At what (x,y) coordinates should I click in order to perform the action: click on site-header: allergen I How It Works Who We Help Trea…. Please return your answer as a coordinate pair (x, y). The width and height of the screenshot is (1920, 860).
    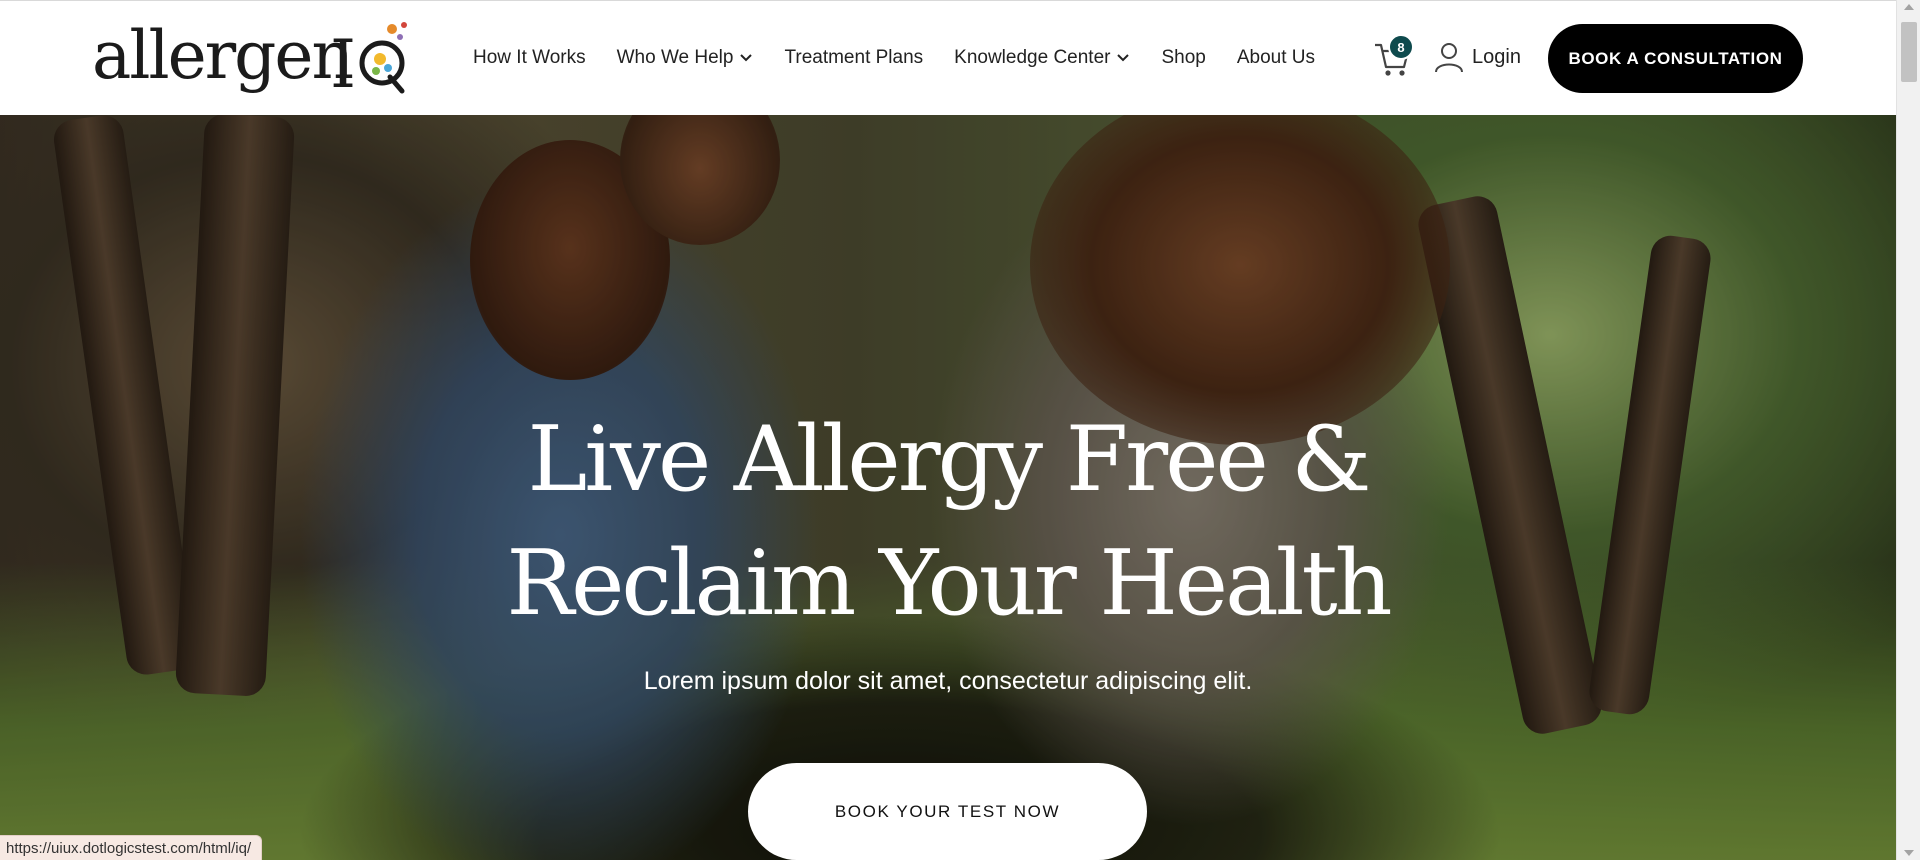
    Looking at the image, I should click on (948, 58).